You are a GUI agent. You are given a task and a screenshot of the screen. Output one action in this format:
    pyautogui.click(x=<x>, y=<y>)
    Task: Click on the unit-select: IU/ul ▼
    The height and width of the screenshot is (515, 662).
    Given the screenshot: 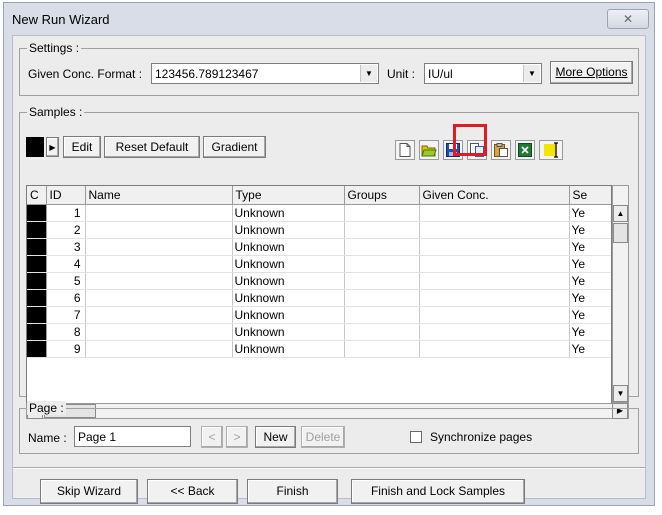 What is the action you would take?
    pyautogui.click(x=483, y=73)
    